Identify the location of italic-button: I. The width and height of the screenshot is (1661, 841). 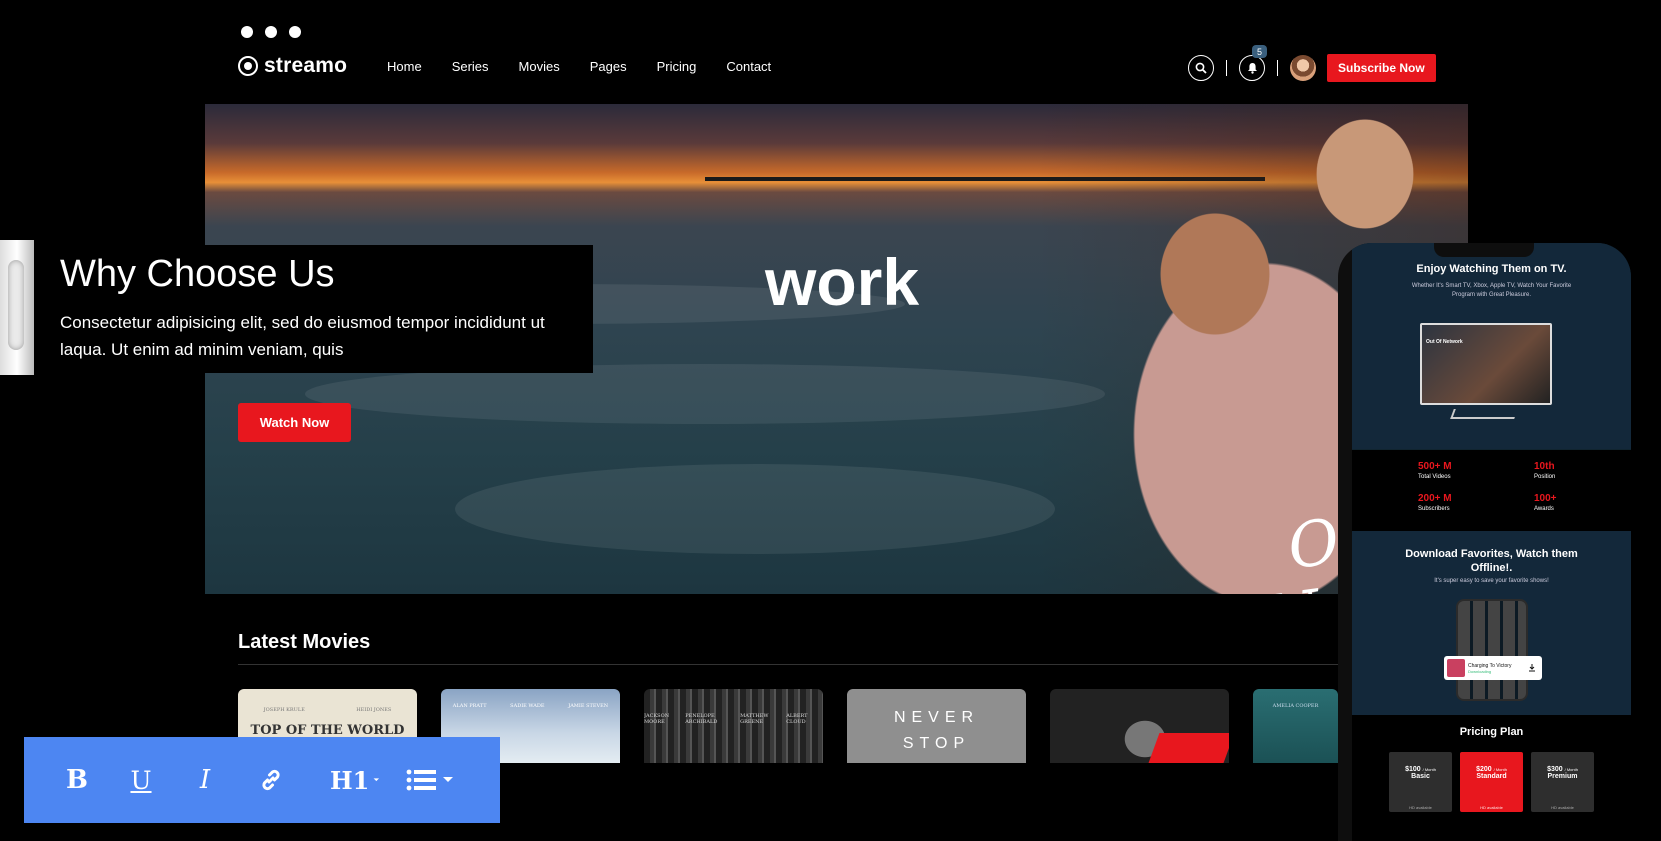
(205, 780).